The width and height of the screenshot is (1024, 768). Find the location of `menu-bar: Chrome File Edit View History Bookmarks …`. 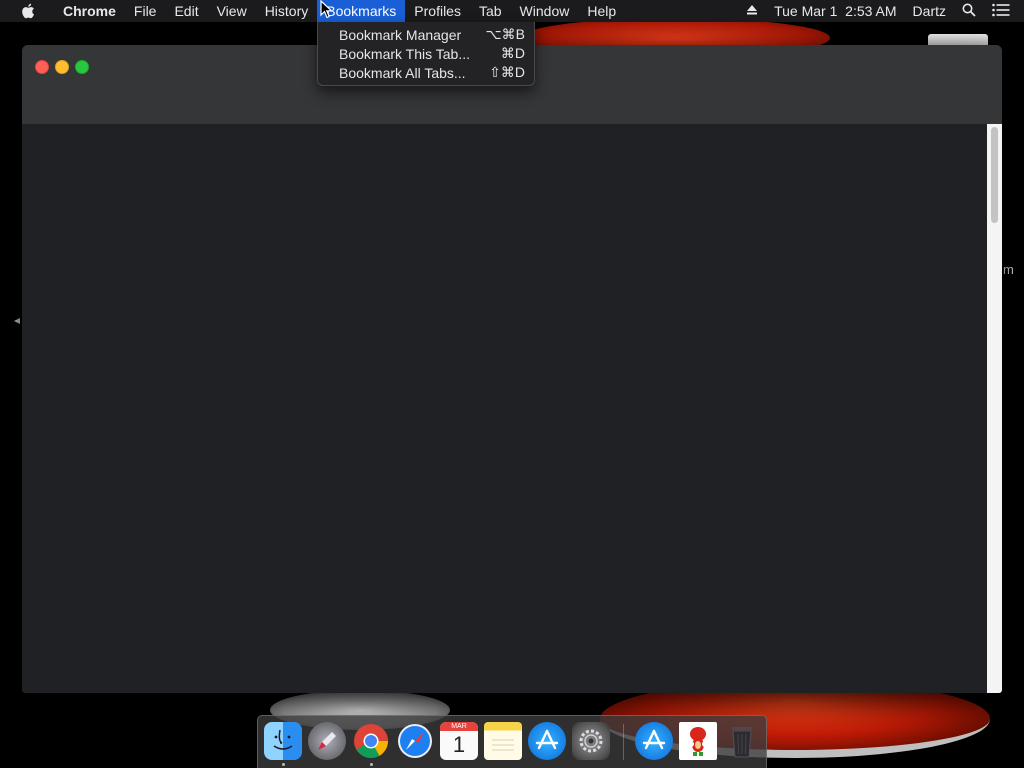

menu-bar: Chrome File Edit View History Bookmarks … is located at coordinates (512, 11).